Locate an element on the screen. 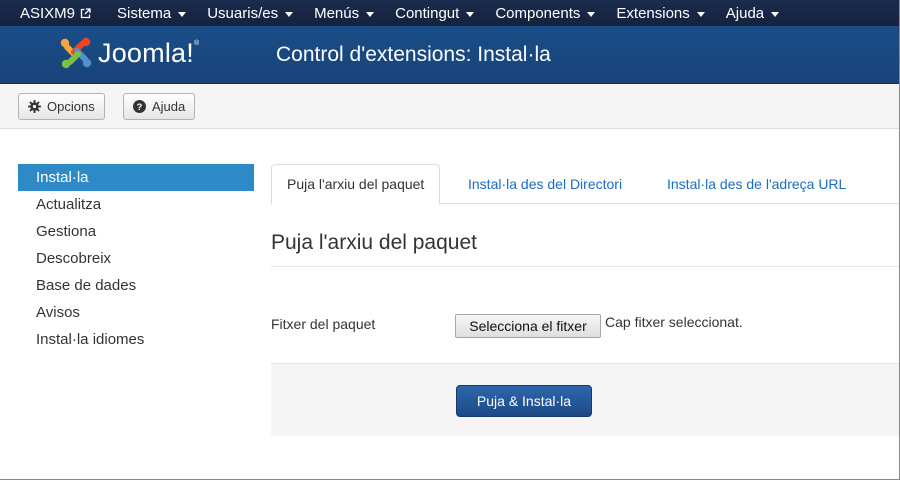 The width and height of the screenshot is (900, 480). menu-label: Usuaris/es is located at coordinates (243, 13).